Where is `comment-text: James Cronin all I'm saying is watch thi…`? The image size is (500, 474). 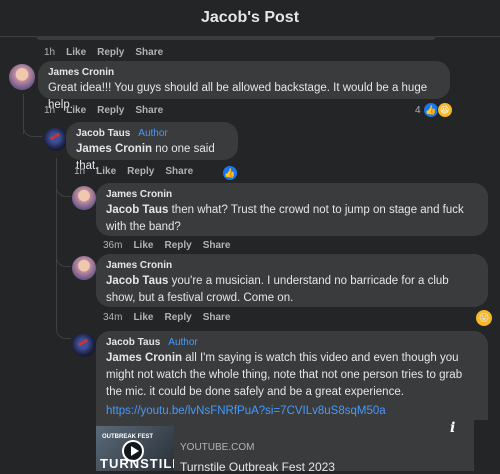 comment-text: James Cronin all I'm saying is watch thi… is located at coordinates (284, 375).